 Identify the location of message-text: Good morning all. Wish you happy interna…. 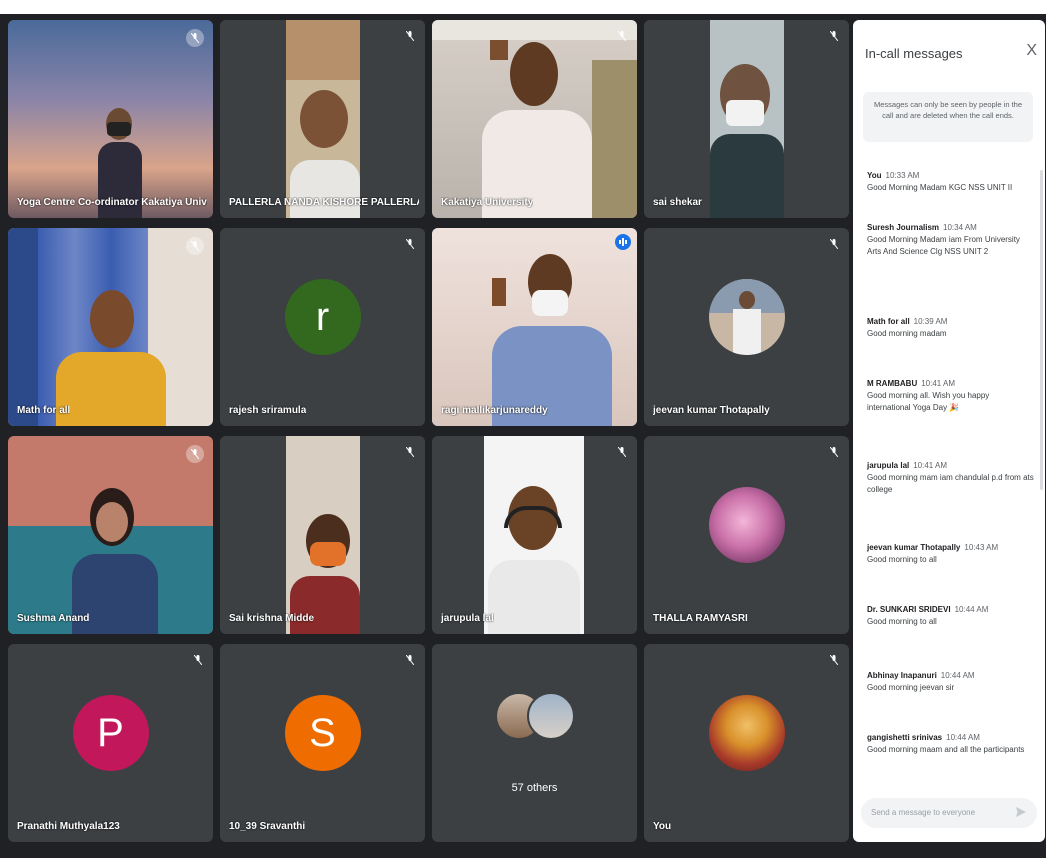
(928, 401).